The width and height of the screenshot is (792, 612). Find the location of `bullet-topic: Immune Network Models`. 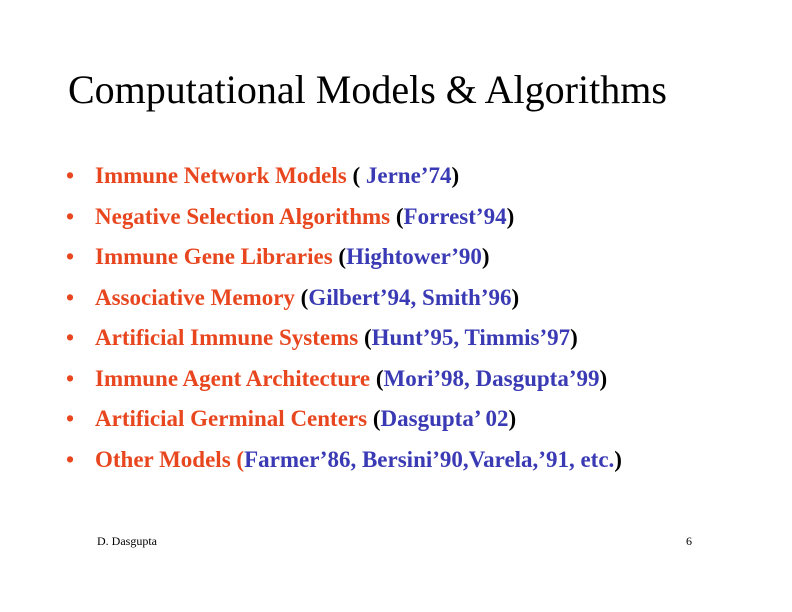

bullet-topic: Immune Network Models is located at coordinates (221, 175).